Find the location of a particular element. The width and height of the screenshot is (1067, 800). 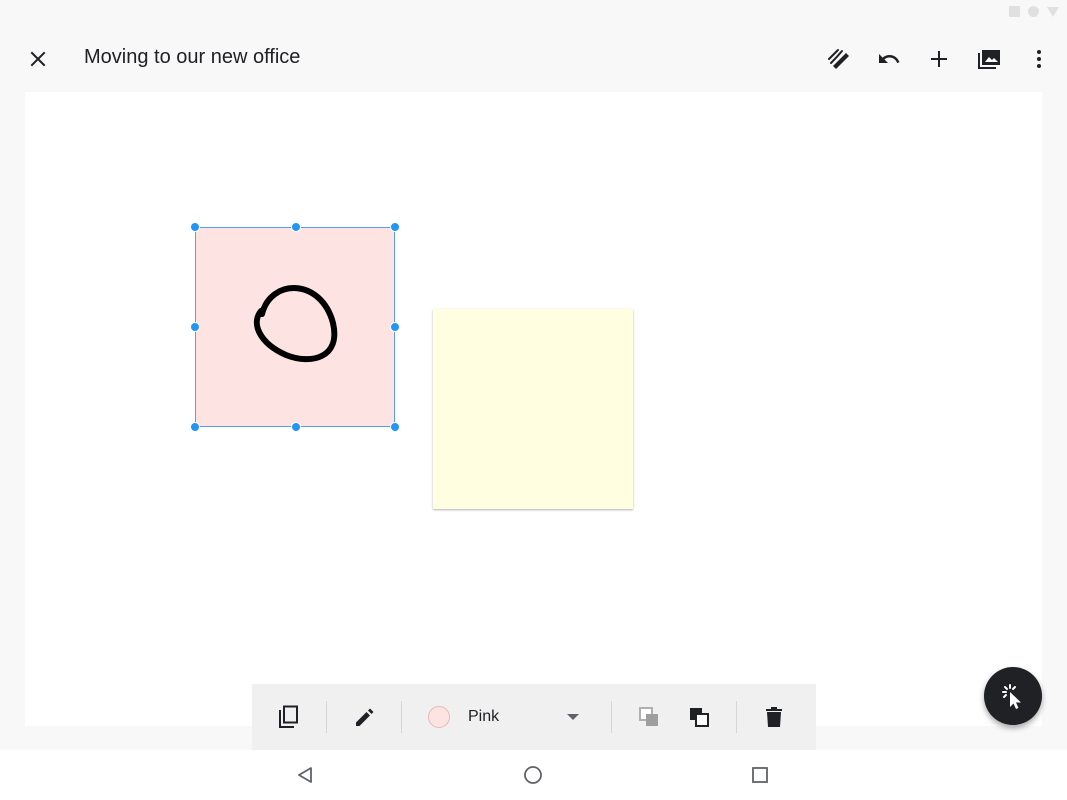

color-swatch is located at coordinates (439, 717).